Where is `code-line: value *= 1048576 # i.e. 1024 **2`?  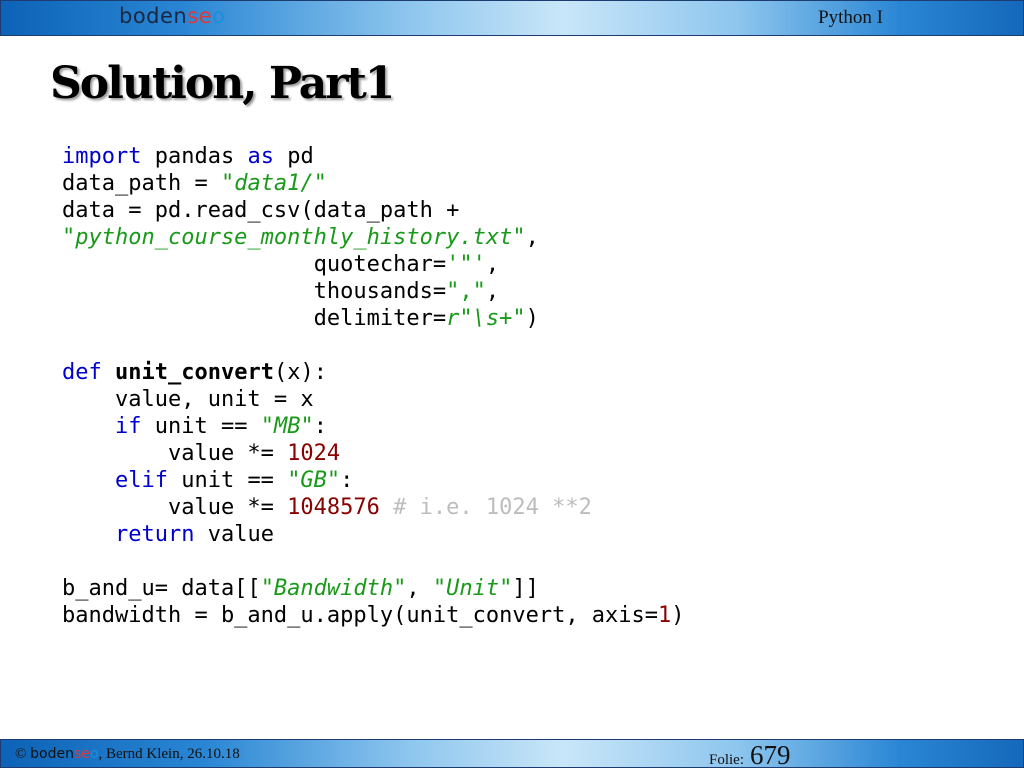 code-line: value *= 1048576 # i.e. 1024 **2 is located at coordinates (327, 507).